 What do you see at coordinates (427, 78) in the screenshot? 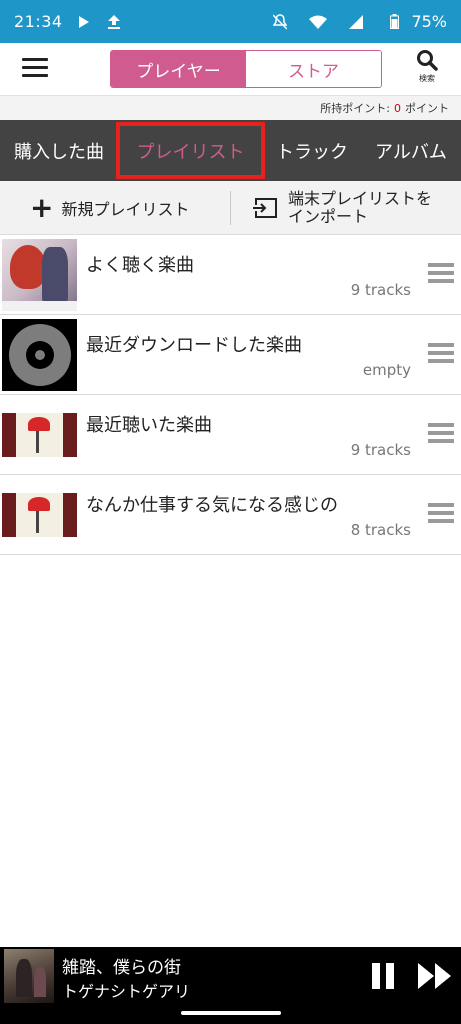
I see `search-label: 検索` at bounding box center [427, 78].